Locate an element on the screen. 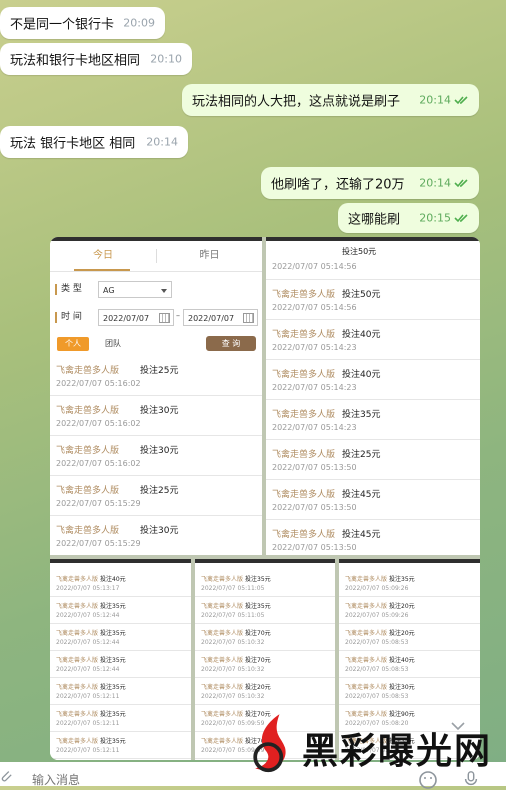 This screenshot has height=790, width=506. date-range-dash: – is located at coordinates (178, 315).